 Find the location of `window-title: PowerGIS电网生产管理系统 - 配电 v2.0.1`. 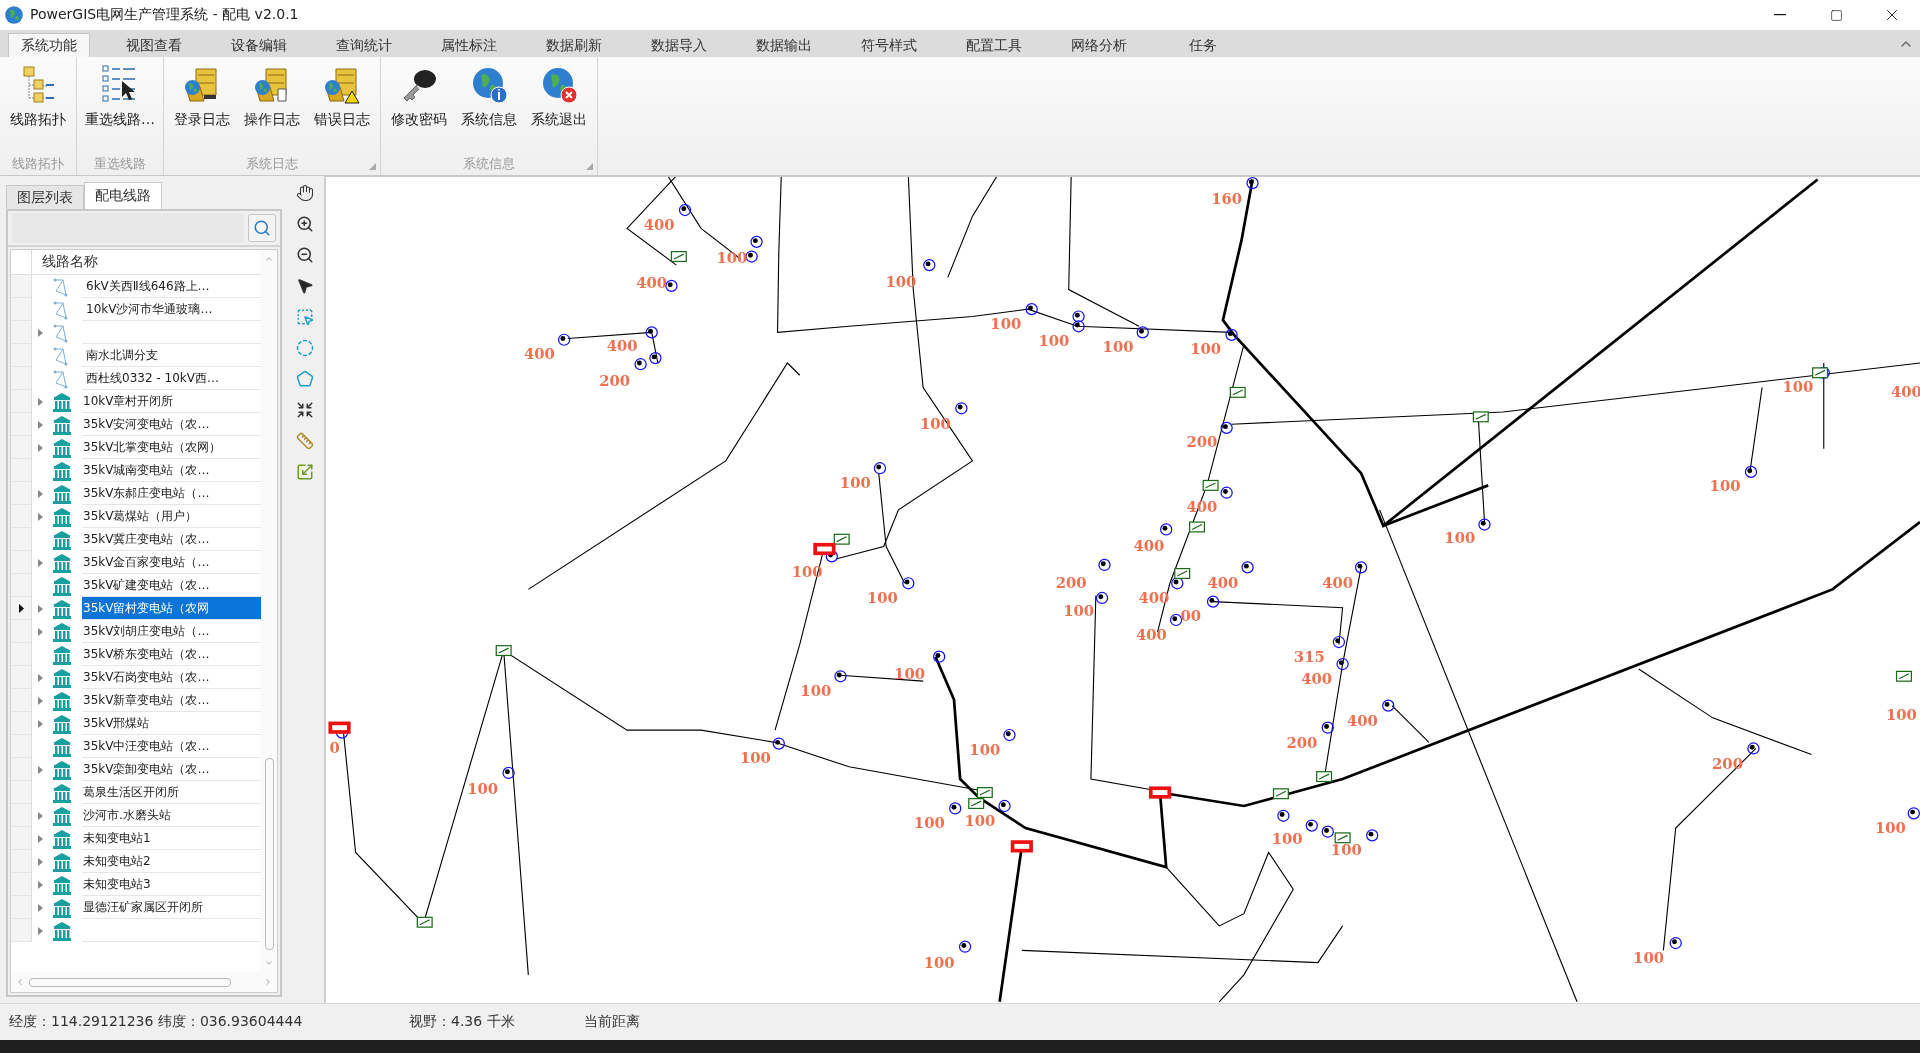

window-title: PowerGIS电网生产管理系统 - 配电 v2.0.1 is located at coordinates (165, 15).